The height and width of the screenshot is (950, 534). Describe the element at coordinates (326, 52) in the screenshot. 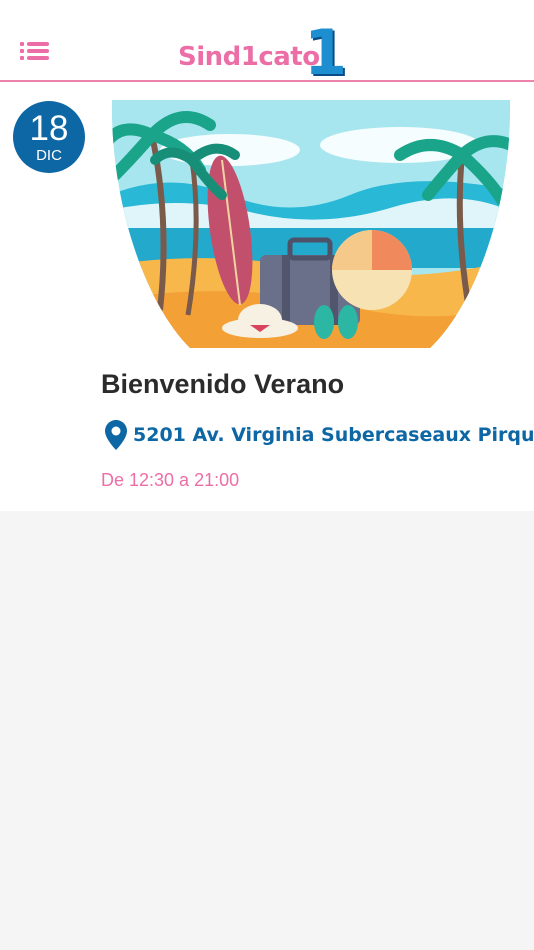

I see `logo-number: 1` at that location.